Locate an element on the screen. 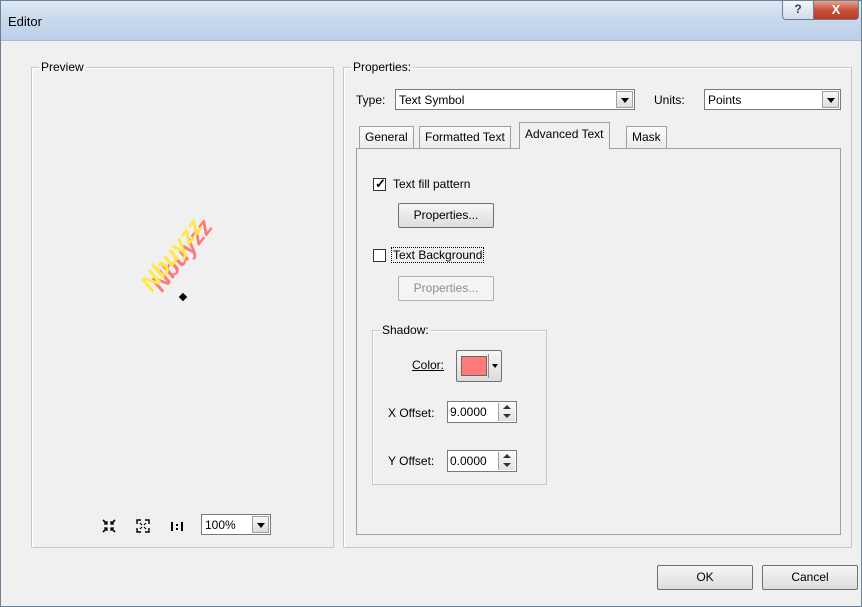 This screenshot has width=862, height=607. tab-label: General is located at coordinates (386, 137).